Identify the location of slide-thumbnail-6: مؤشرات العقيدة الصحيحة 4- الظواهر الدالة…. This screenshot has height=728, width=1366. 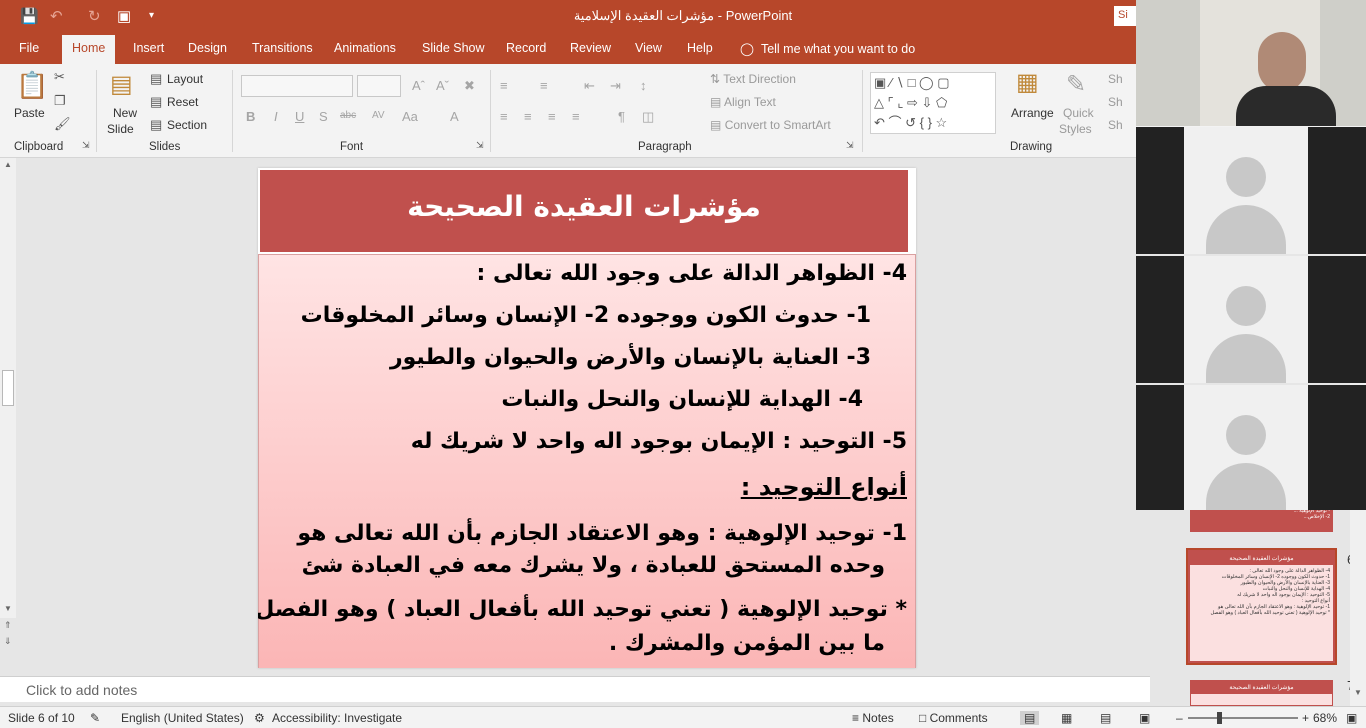
(1261, 606).